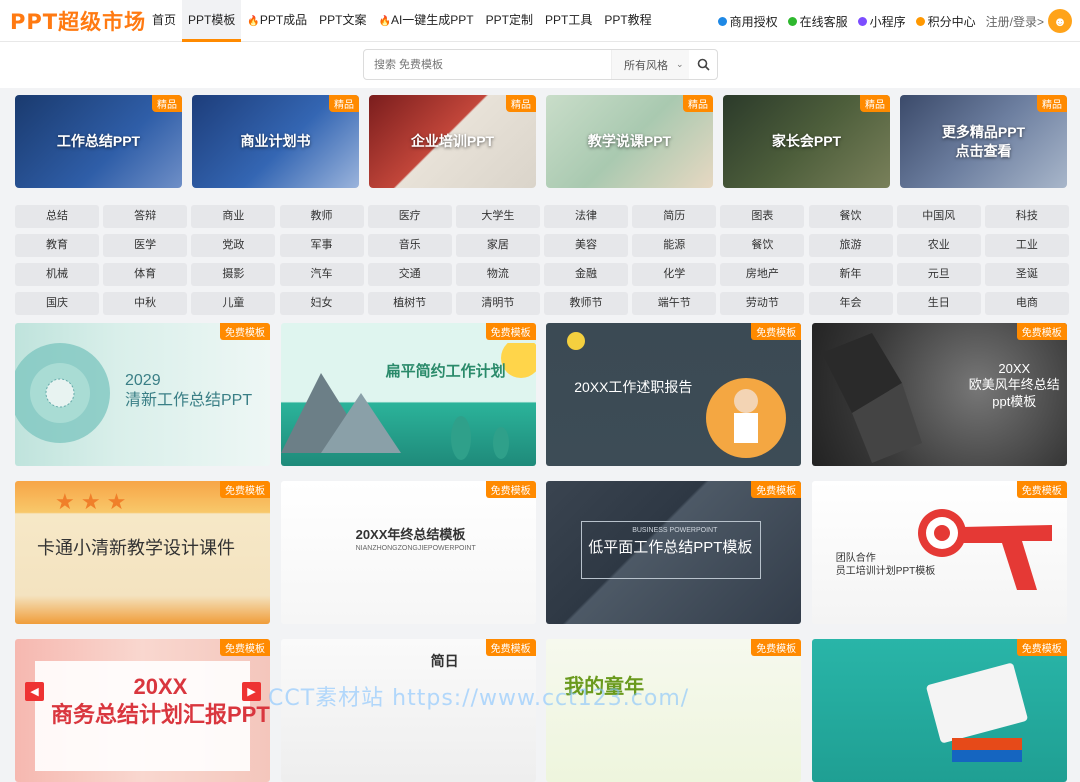 Image resolution: width=1080 pixels, height=782 pixels. What do you see at coordinates (321, 303) in the screenshot?
I see `category-tag: 妇女` at bounding box center [321, 303].